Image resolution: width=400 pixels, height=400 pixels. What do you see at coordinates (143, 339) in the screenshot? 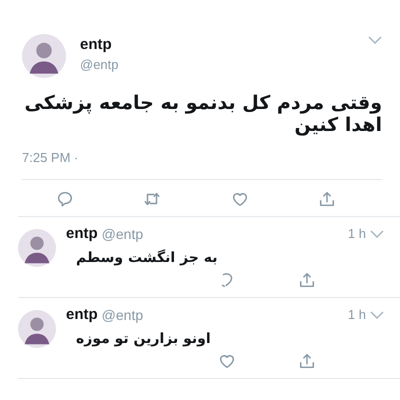
I see `reply-text: اونو بزارین تو موزه` at bounding box center [143, 339].